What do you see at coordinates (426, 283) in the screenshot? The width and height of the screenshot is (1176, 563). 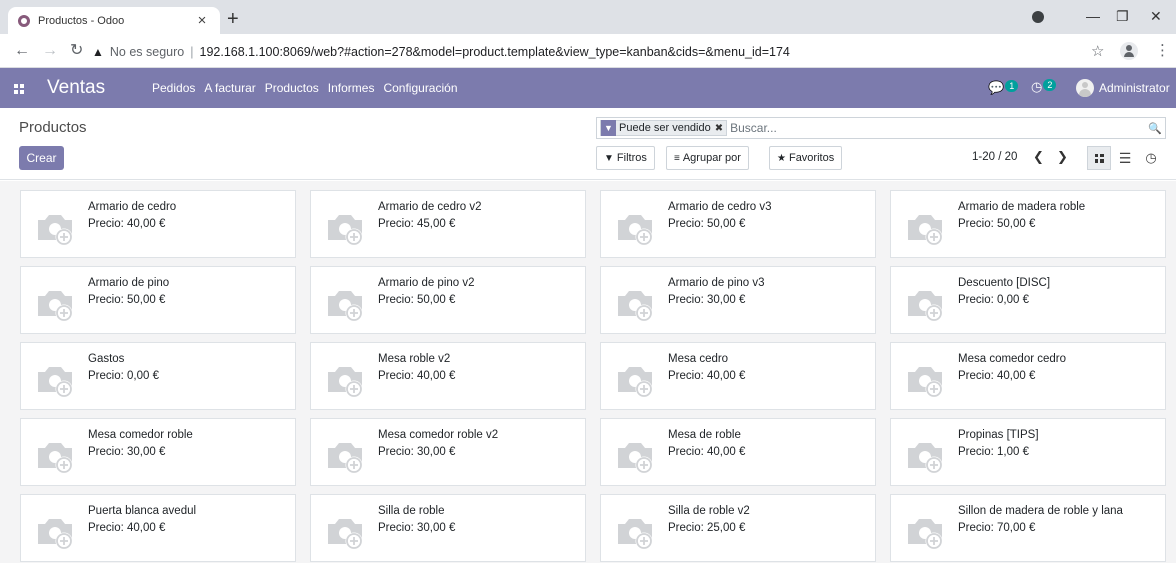 I see `product-name: Armario de pino v2` at bounding box center [426, 283].